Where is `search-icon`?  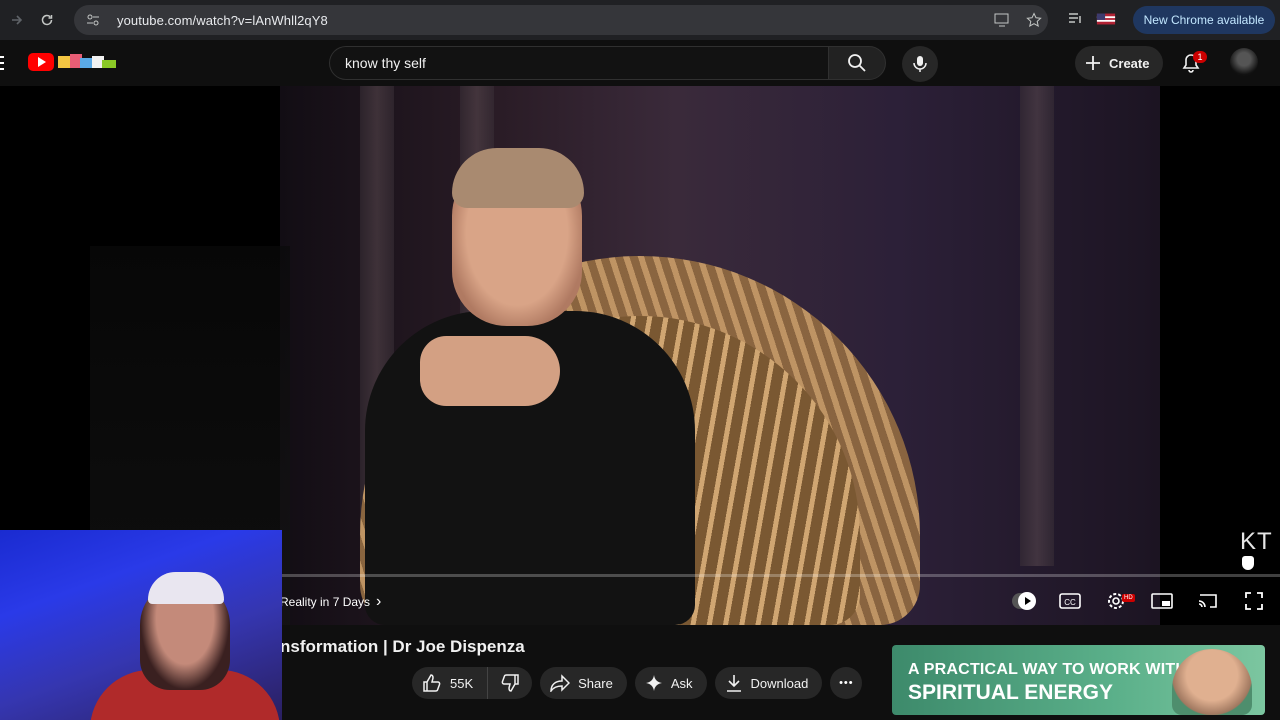 search-icon is located at coordinates (857, 63).